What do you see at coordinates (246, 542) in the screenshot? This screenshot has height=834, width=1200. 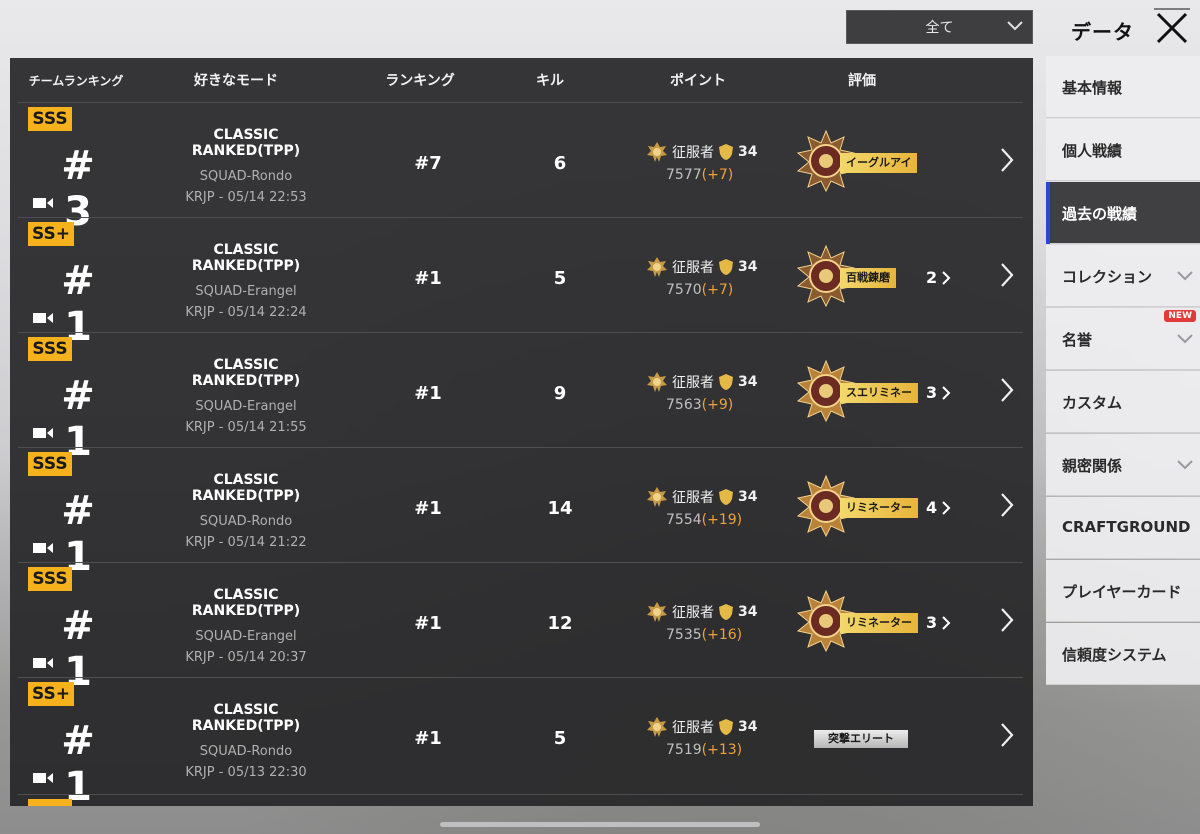 I see `match-date: KRJP - 05/14 21:22` at bounding box center [246, 542].